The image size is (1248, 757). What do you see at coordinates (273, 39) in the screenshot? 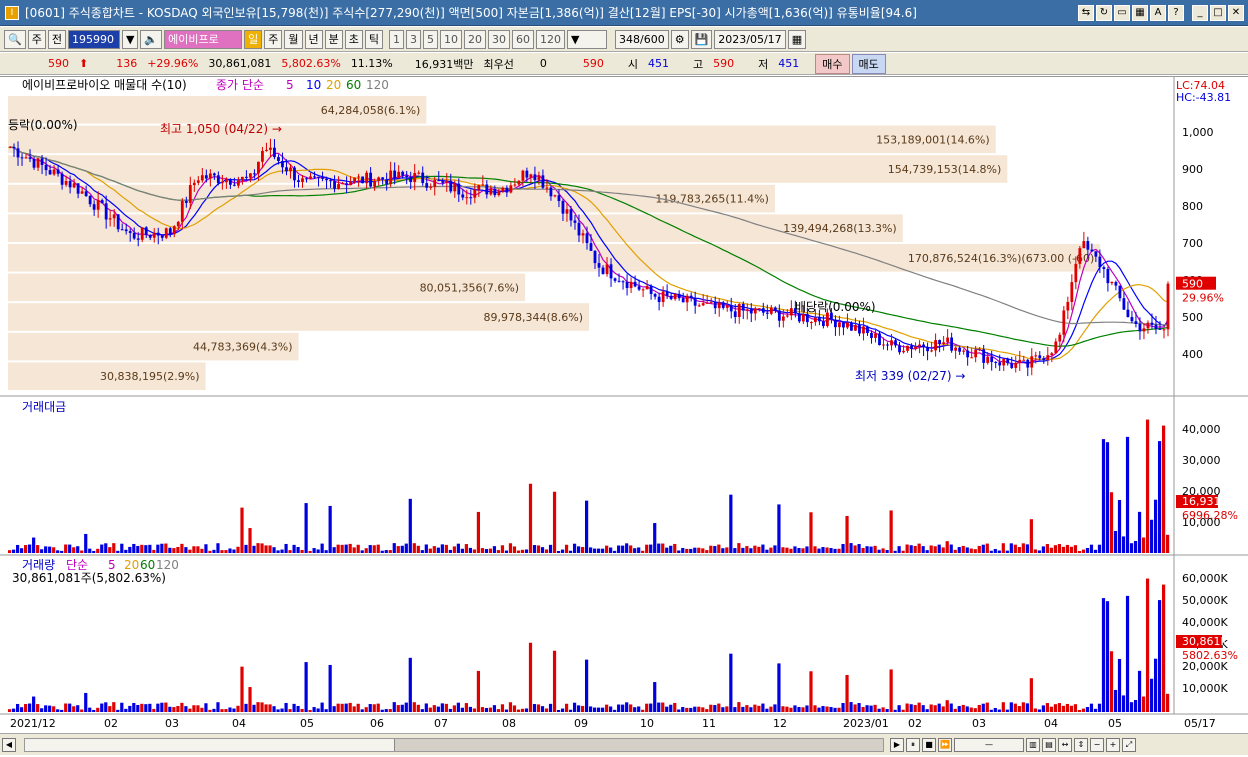
I see `tab-week: 주` at bounding box center [273, 39].